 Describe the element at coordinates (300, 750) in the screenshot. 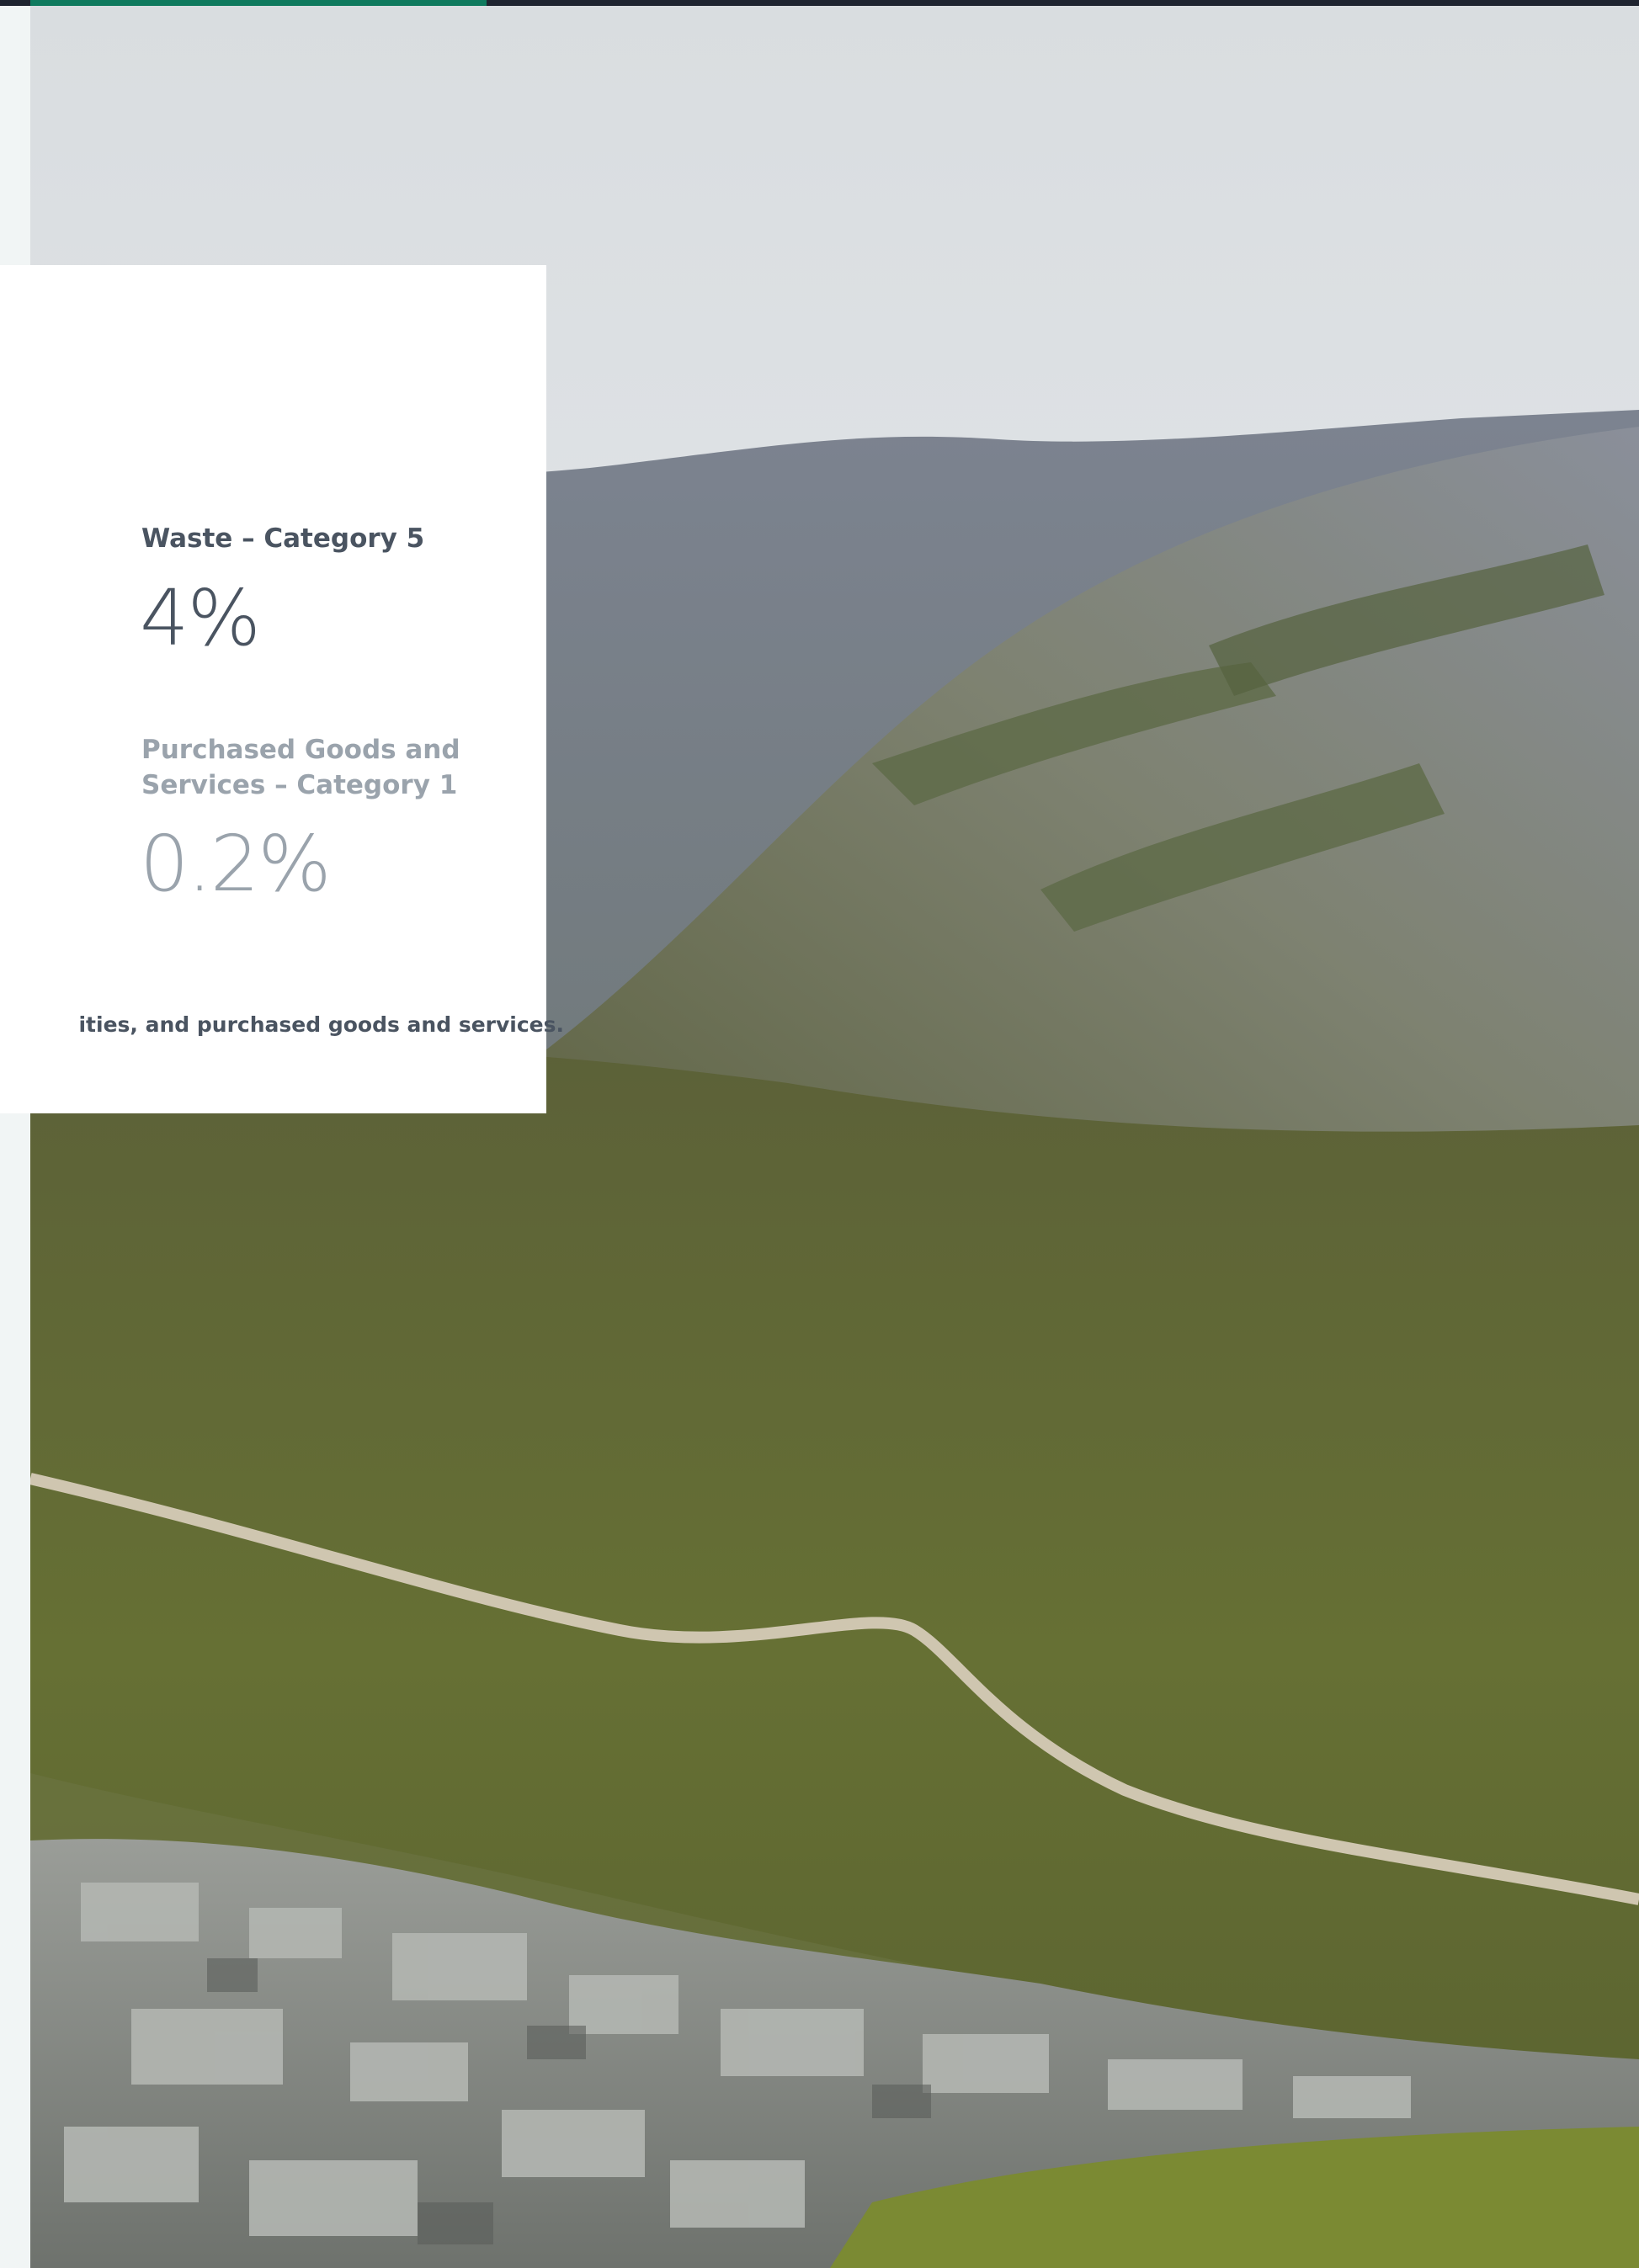

I see `stat-label-purchased-goods-line1: Purchased Goods and` at that location.